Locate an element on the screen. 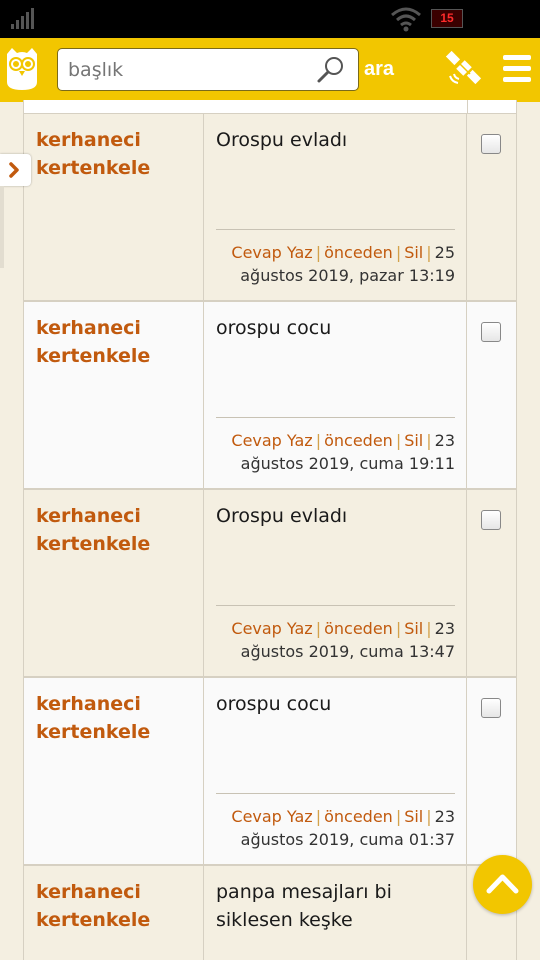 The height and width of the screenshot is (960, 540). status-bar: 15 is located at coordinates (270, 19).